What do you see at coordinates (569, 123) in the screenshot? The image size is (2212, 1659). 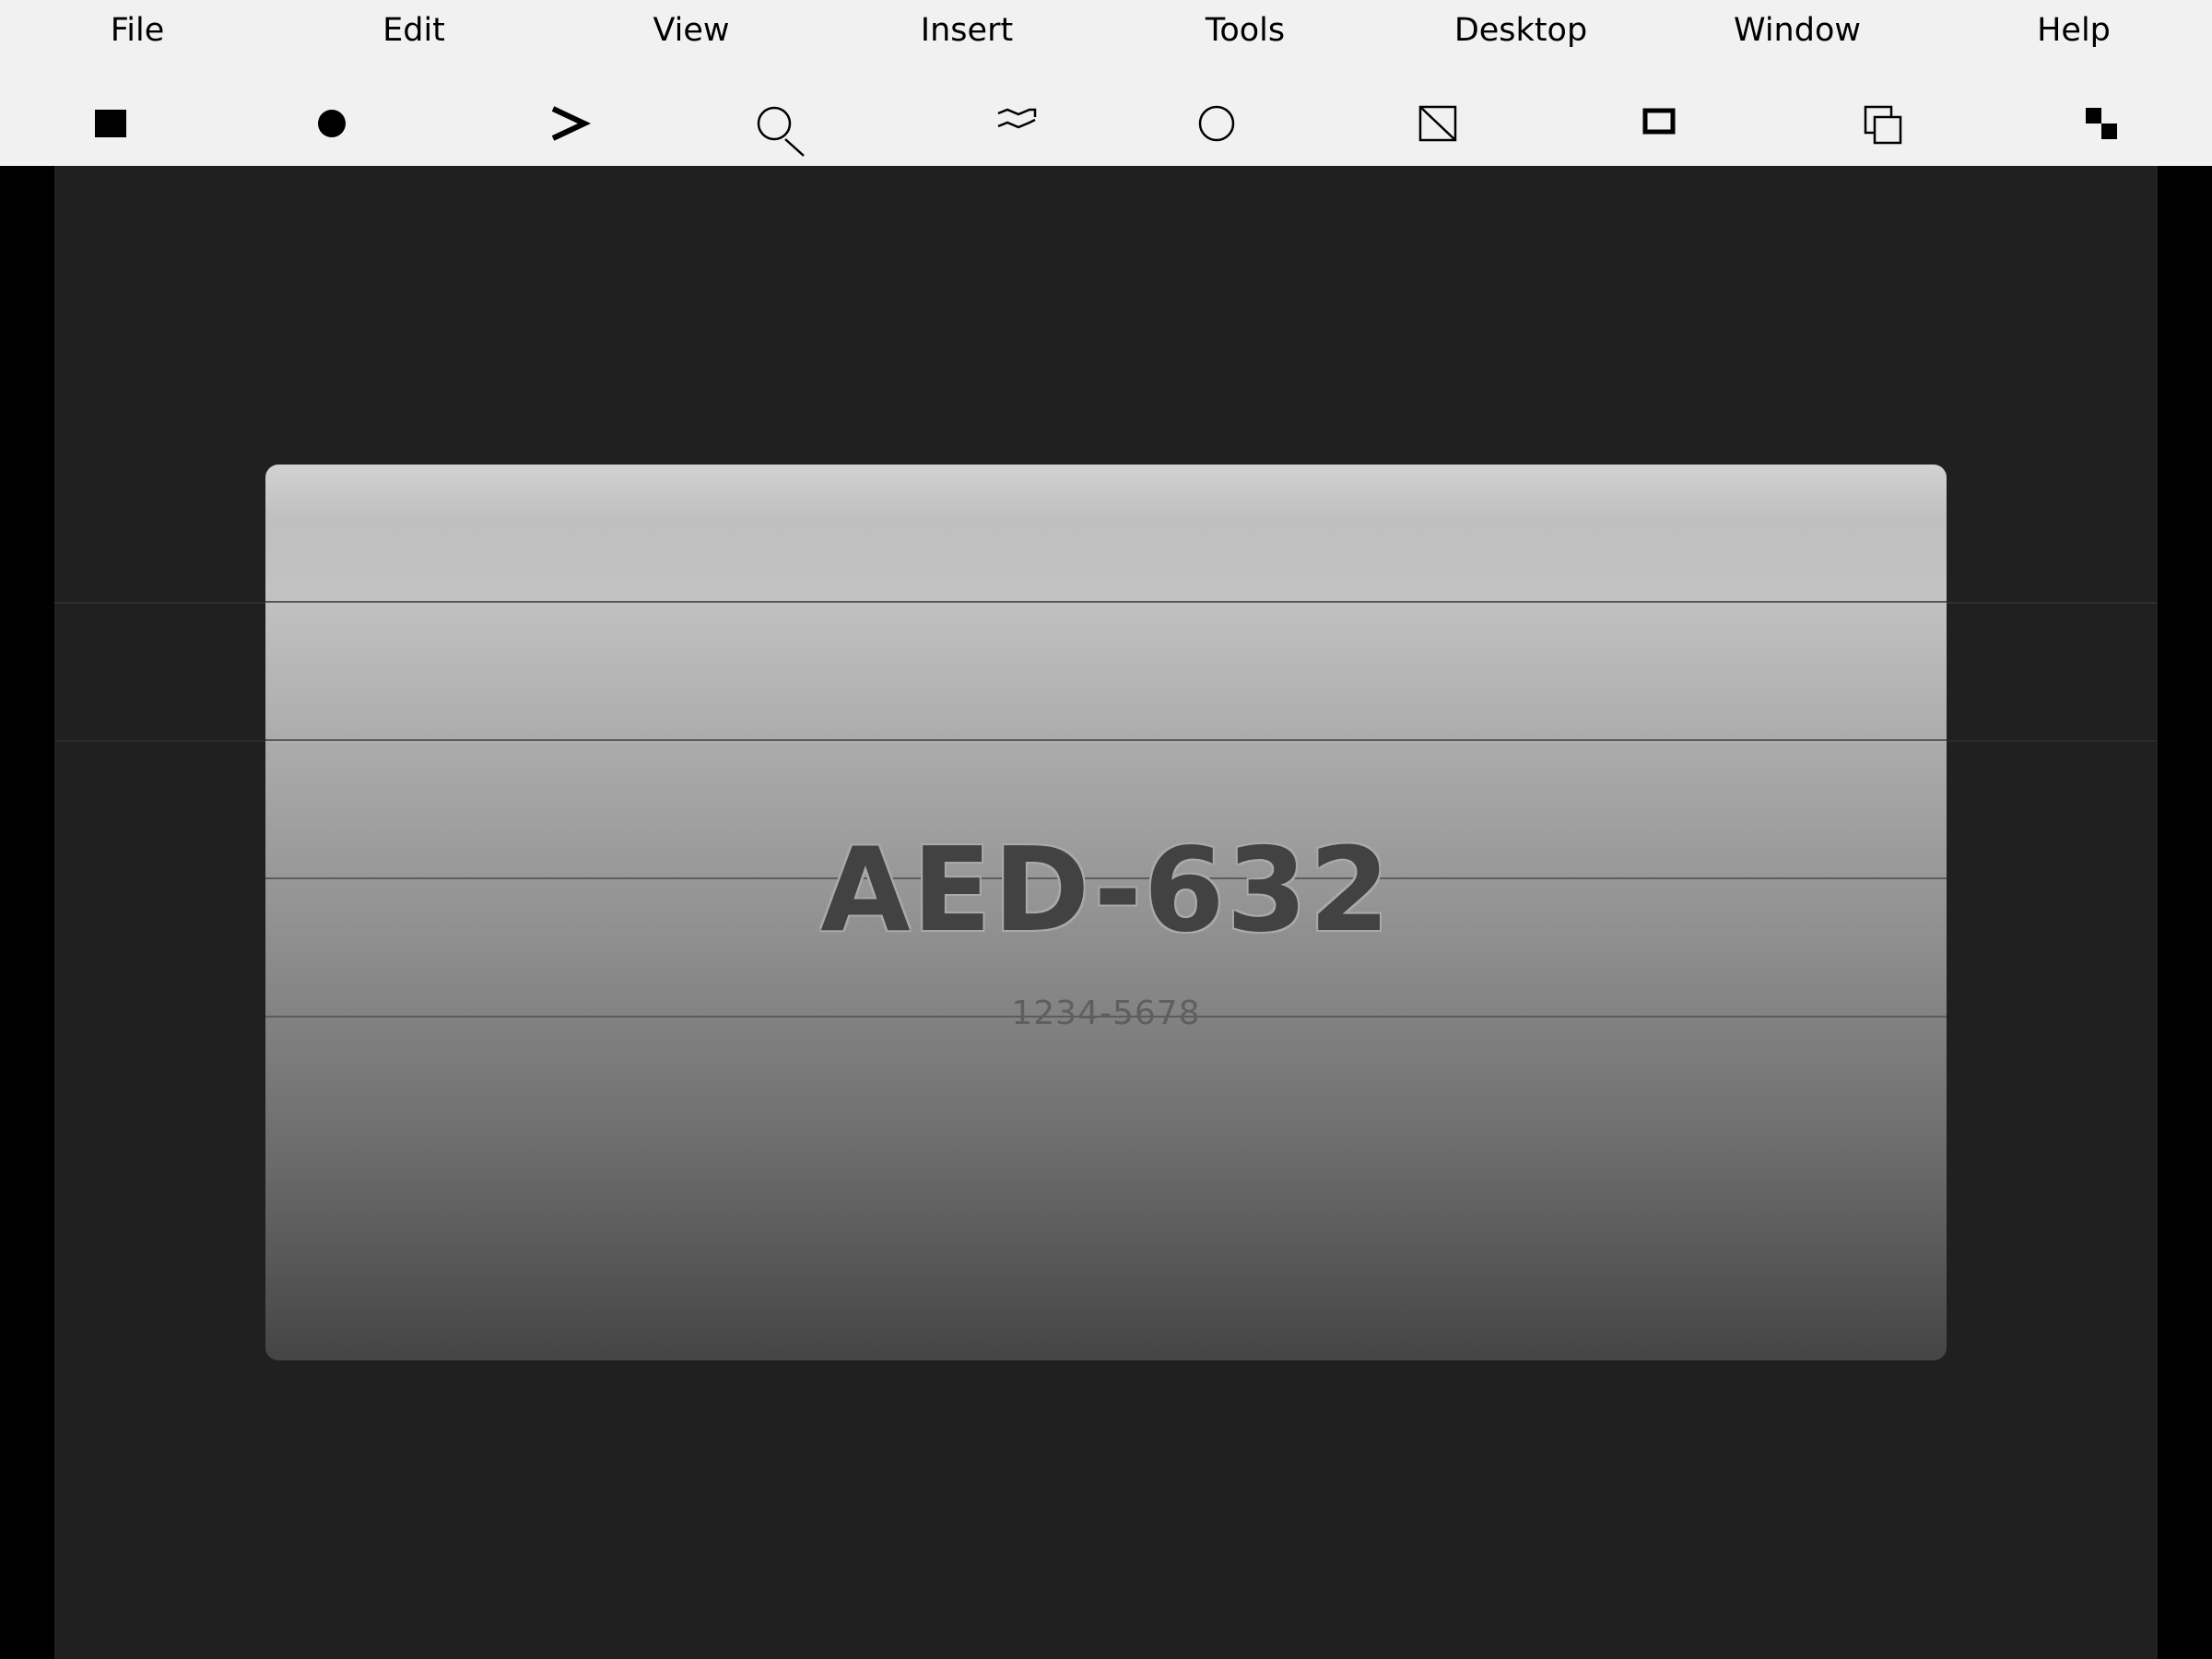 I see `chevron-right-icon` at bounding box center [569, 123].